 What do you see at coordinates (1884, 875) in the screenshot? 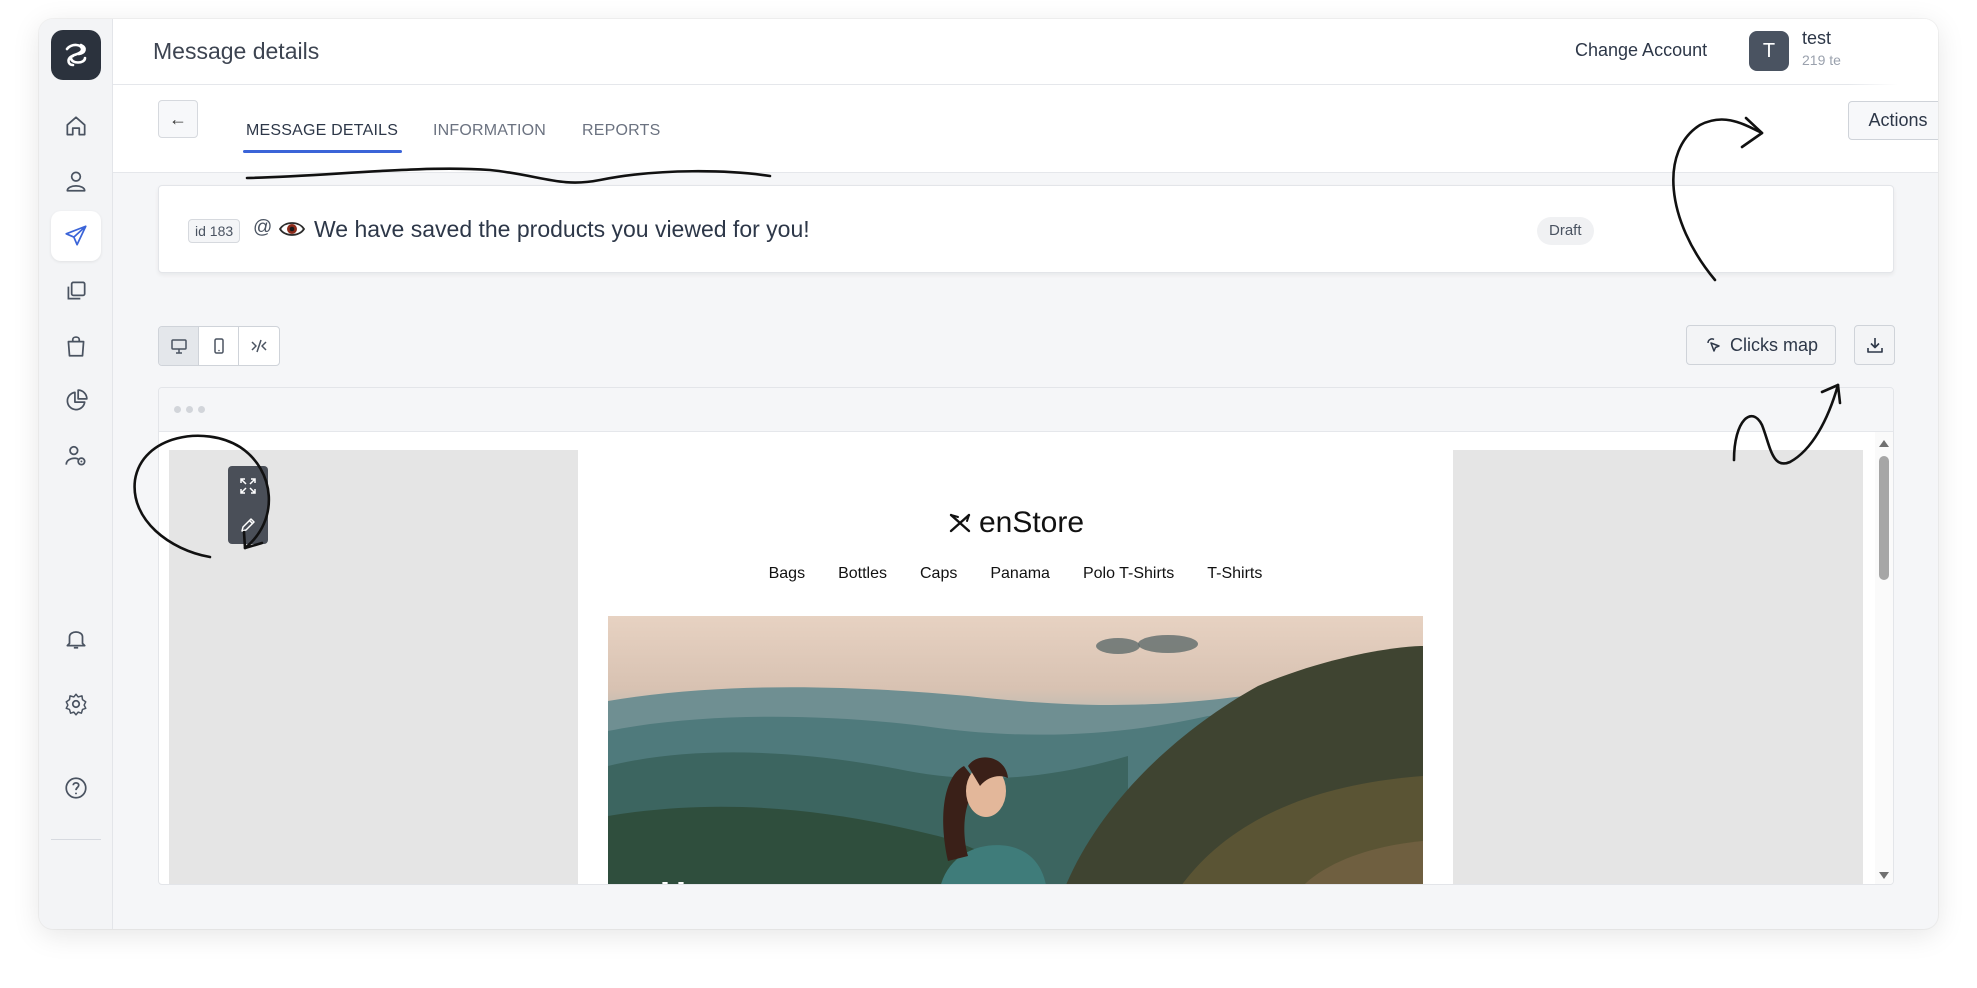
I see `scroll-down-icon` at bounding box center [1884, 875].